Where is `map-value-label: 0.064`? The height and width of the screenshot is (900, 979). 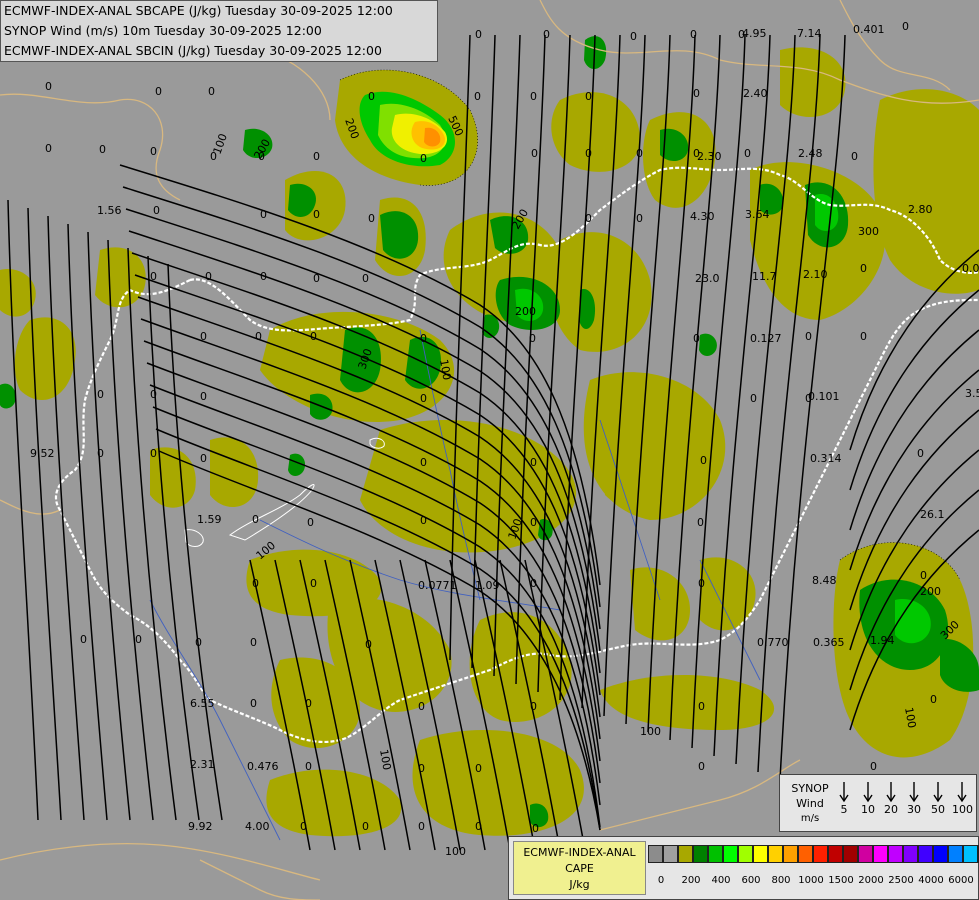 map-value-label: 0.064 is located at coordinates (970, 268).